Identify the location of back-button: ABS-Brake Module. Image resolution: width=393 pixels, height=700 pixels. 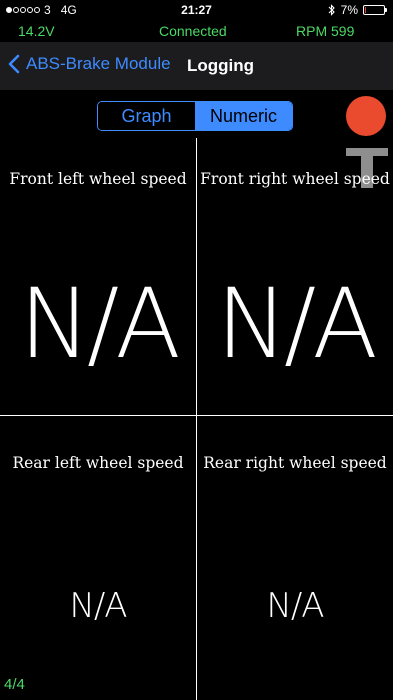
(89, 64).